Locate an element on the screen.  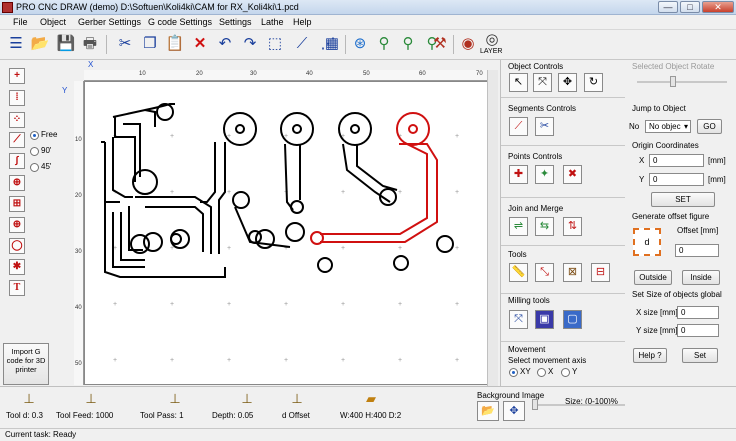
rotate-slider-thumb is located at coordinates (673, 81).